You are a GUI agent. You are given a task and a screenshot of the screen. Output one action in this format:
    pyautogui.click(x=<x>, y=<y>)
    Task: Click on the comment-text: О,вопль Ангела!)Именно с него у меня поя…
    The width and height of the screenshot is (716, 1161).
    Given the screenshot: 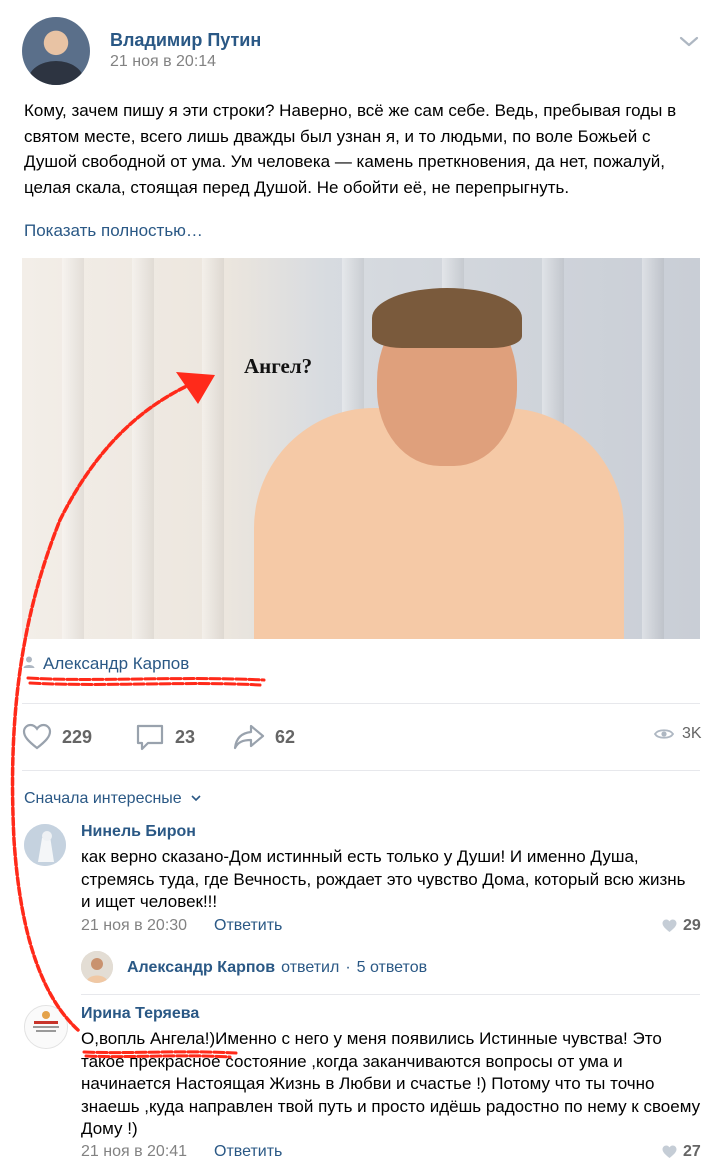 What is the action you would take?
    pyautogui.click(x=391, y=1083)
    